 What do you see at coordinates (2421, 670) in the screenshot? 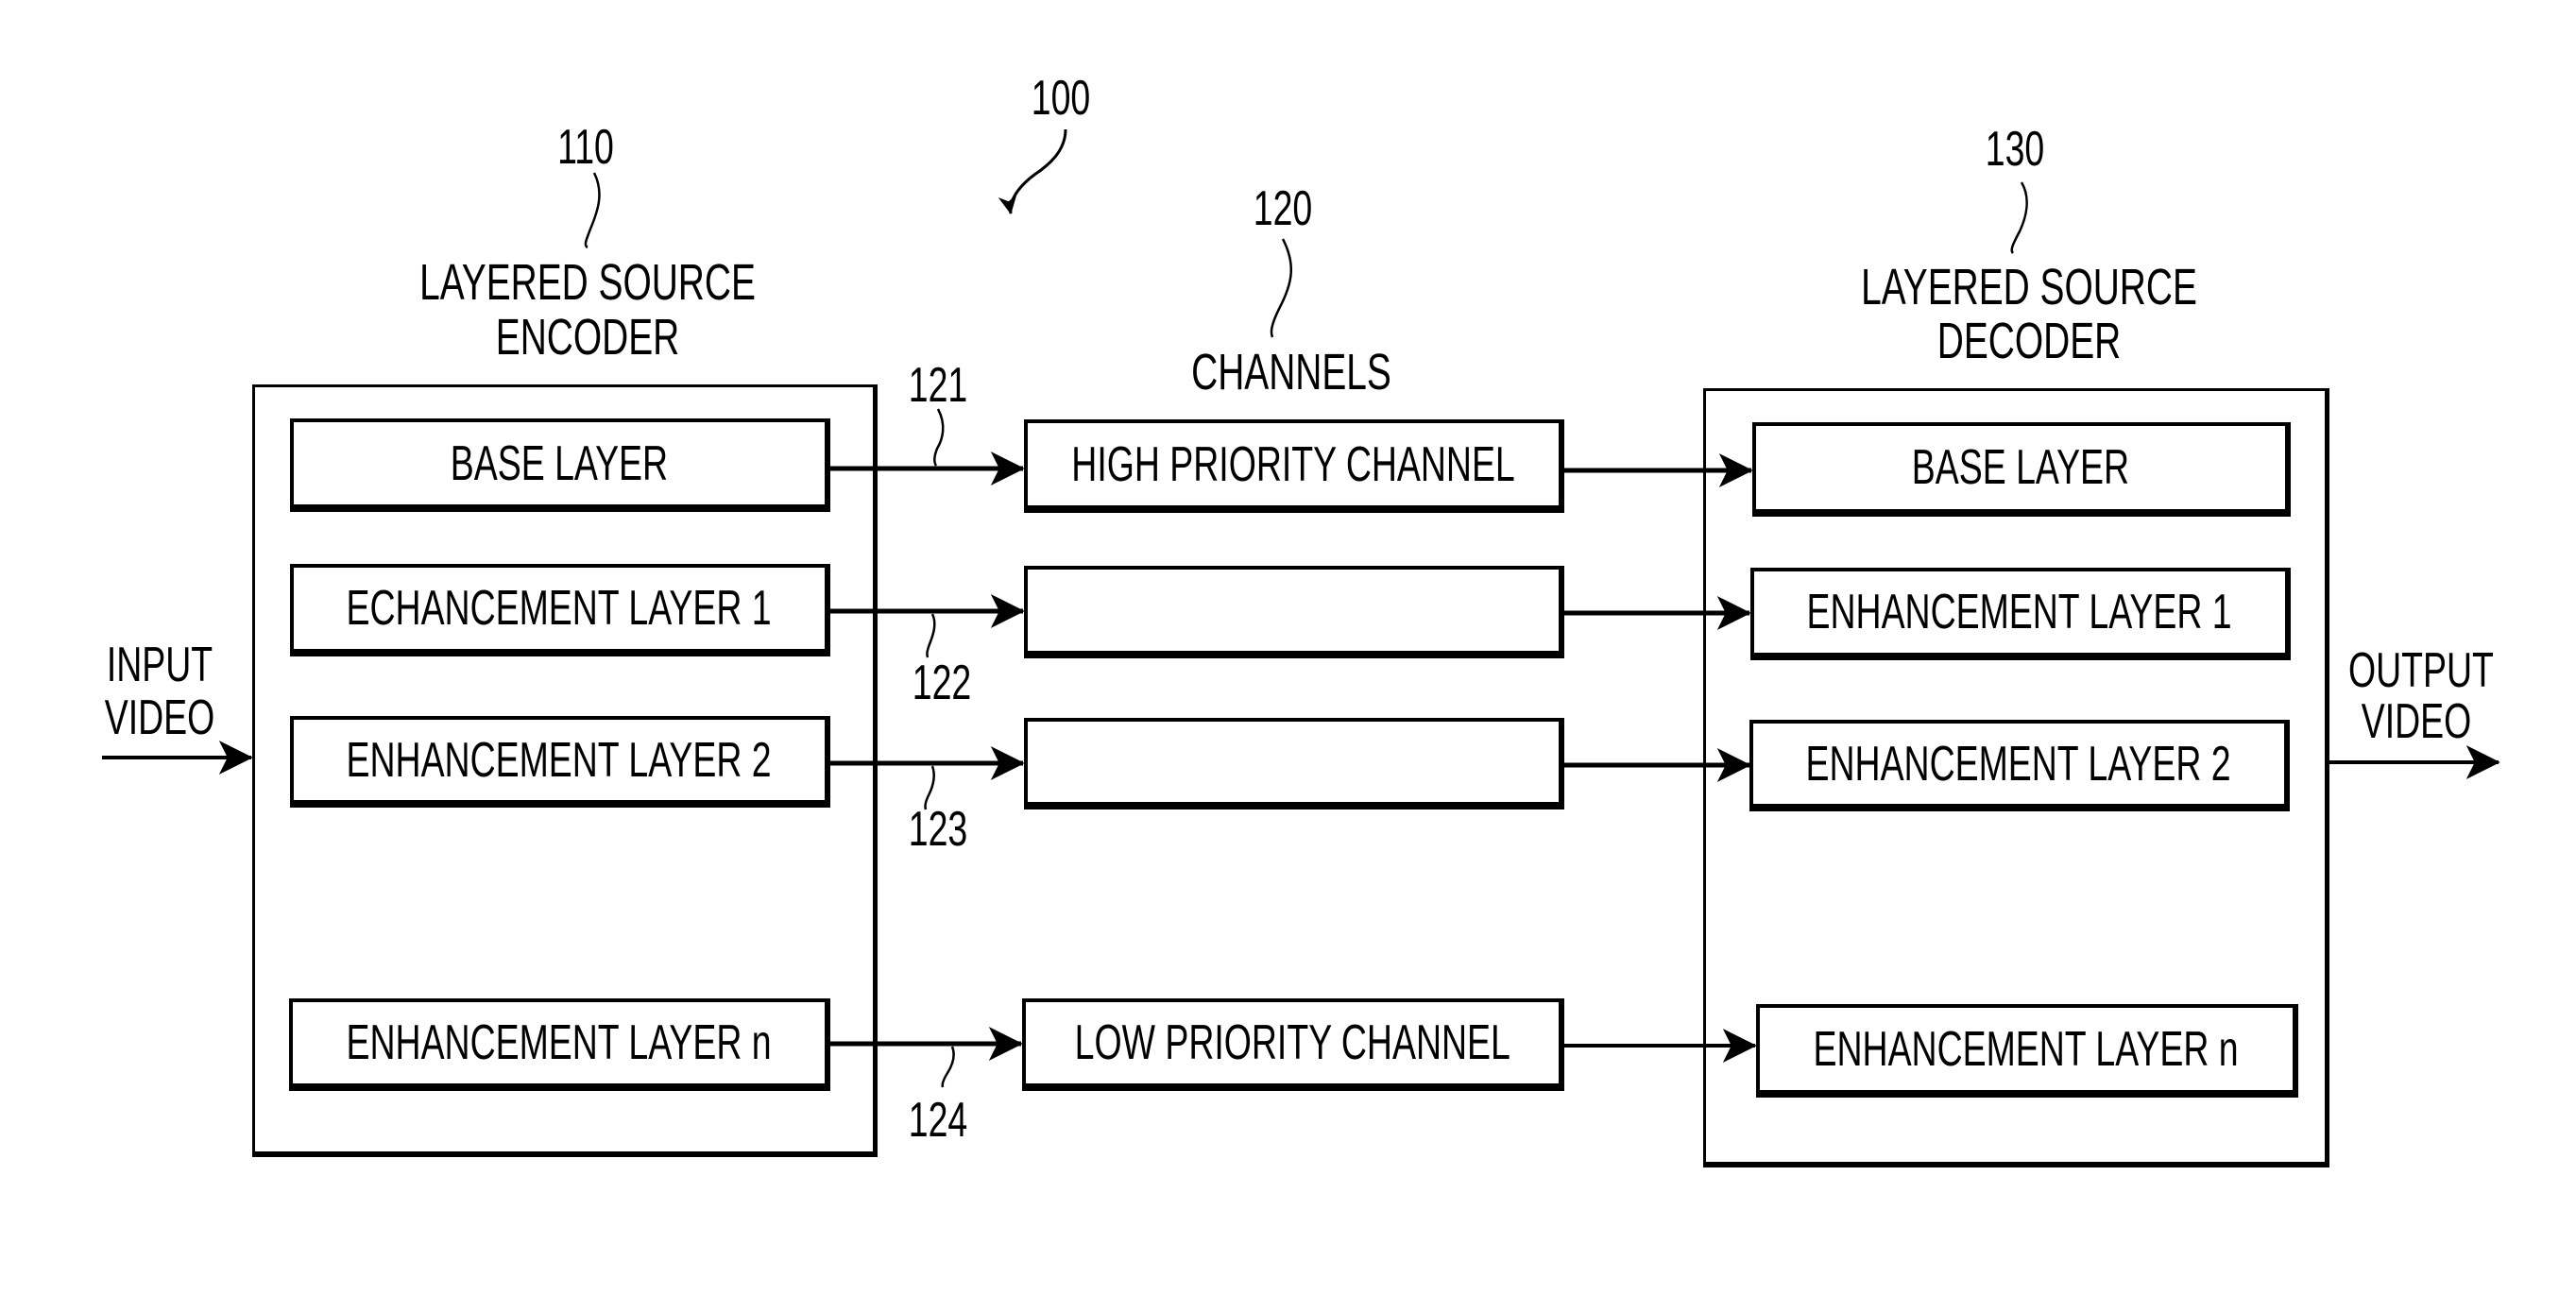
I see `output-label-line1: OUTPUT` at bounding box center [2421, 670].